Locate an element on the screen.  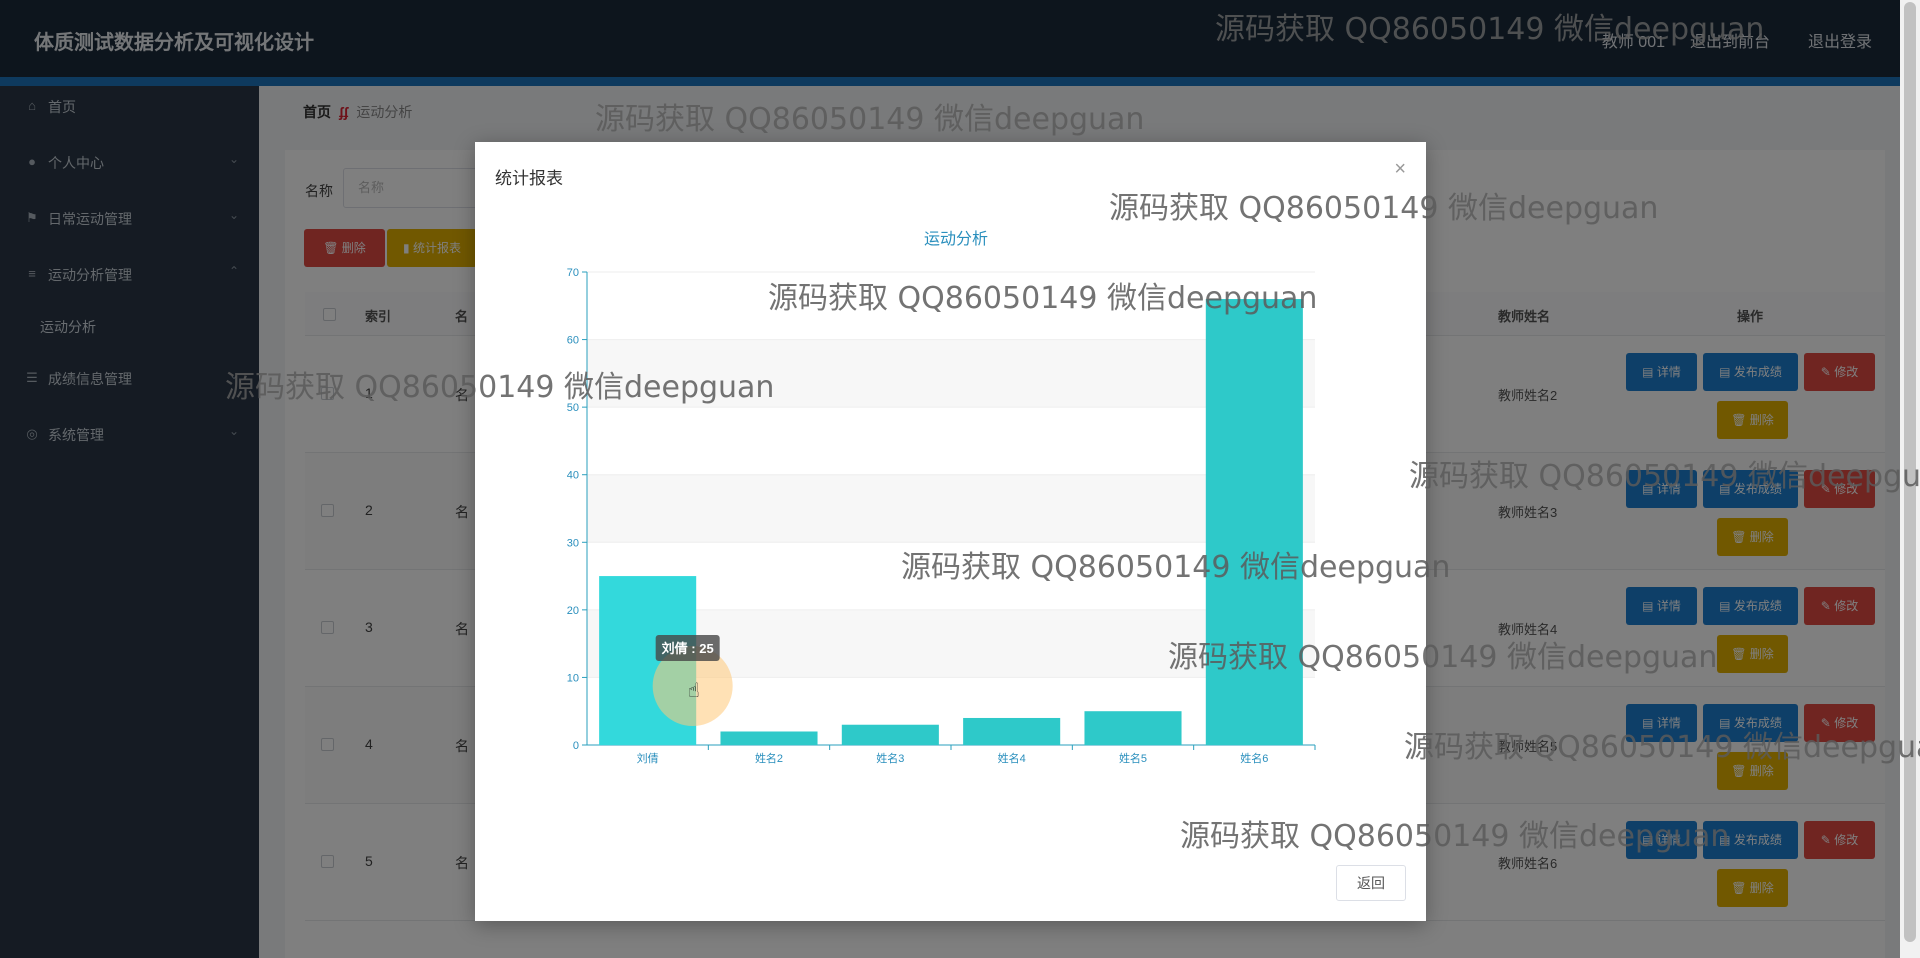
y-tick-label: 40 is located at coordinates (573, 476).